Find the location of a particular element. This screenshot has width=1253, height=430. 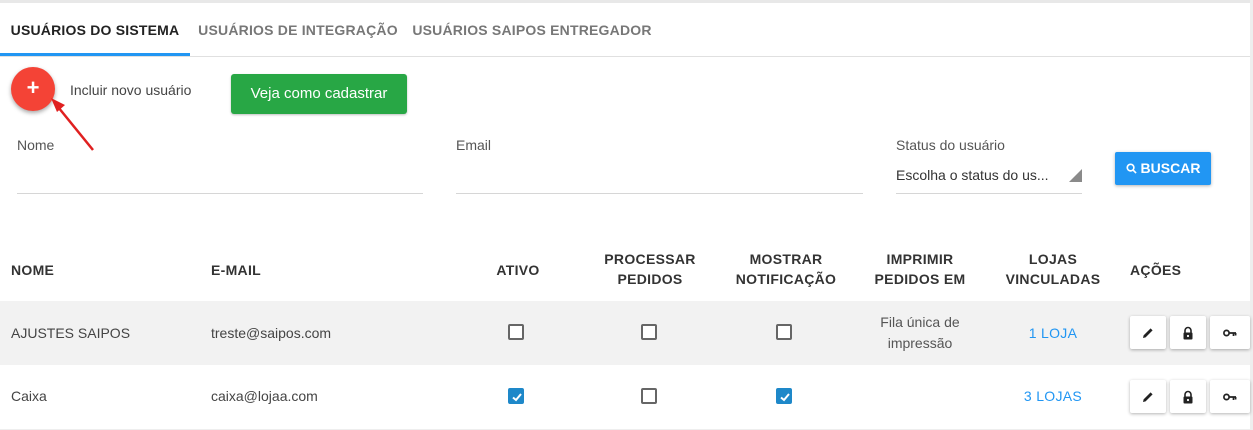

email-filter-label: Email is located at coordinates (474, 145).